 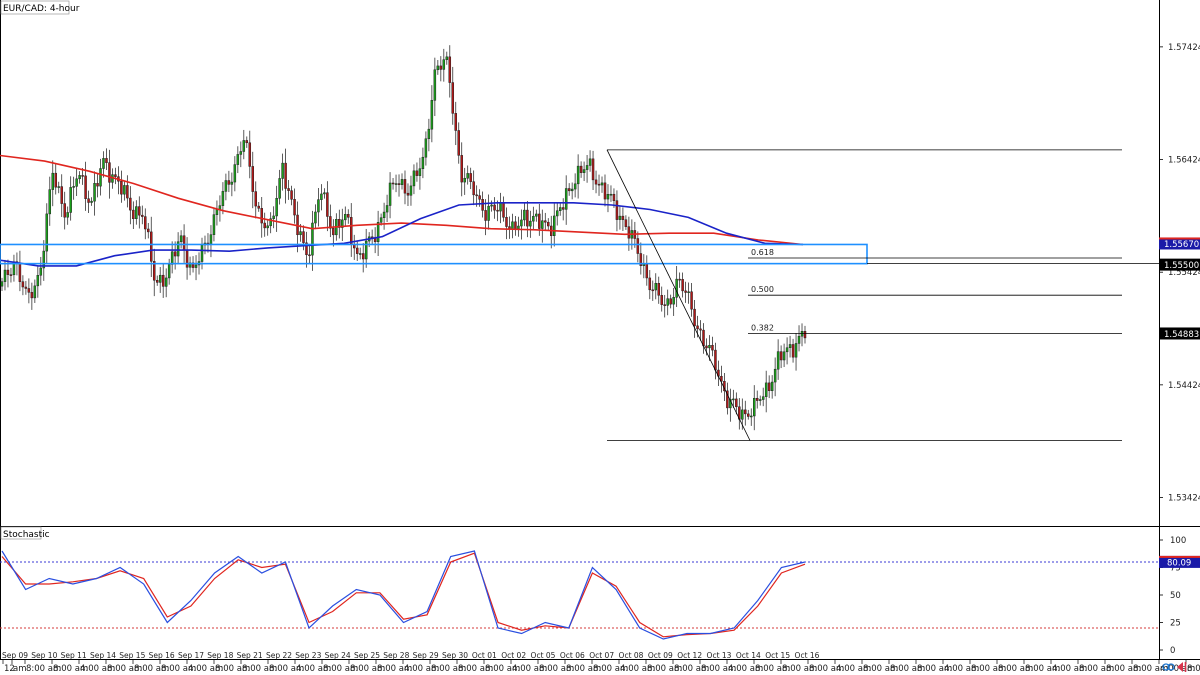 I want to click on date-label: Oct 09, so click(x=660, y=655).